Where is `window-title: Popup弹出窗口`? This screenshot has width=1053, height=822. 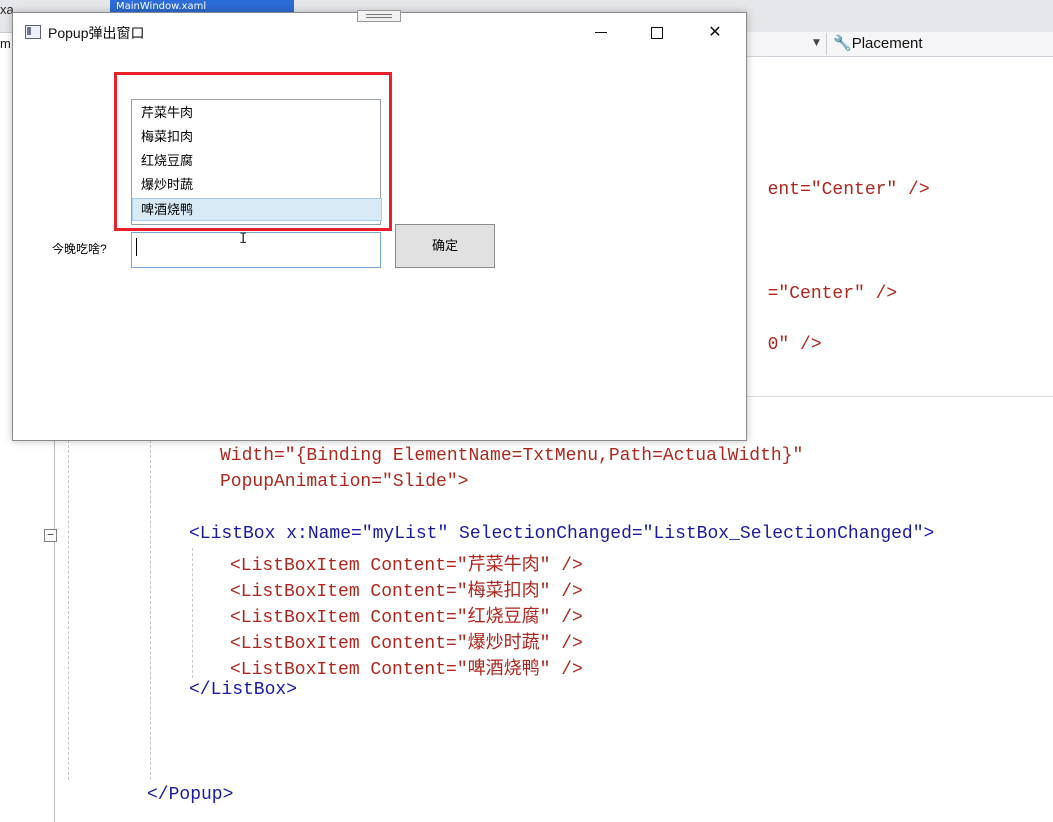
window-title: Popup弹出窗口 is located at coordinates (96, 33).